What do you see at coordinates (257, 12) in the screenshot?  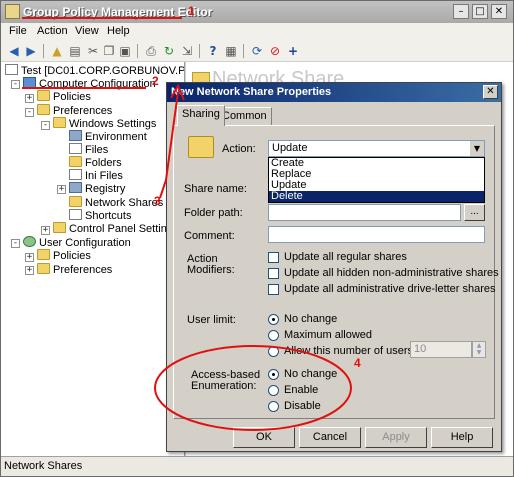 I see `title-bar: Group Policy Management Editor – □ ✕` at bounding box center [257, 12].